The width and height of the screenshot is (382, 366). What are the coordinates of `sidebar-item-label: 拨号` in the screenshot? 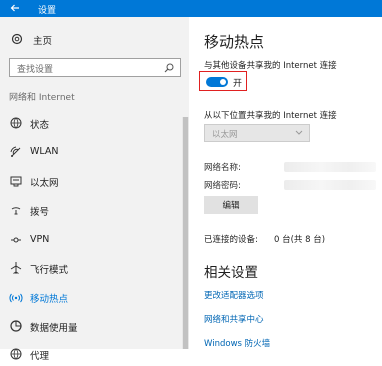 It's located at (40, 212).